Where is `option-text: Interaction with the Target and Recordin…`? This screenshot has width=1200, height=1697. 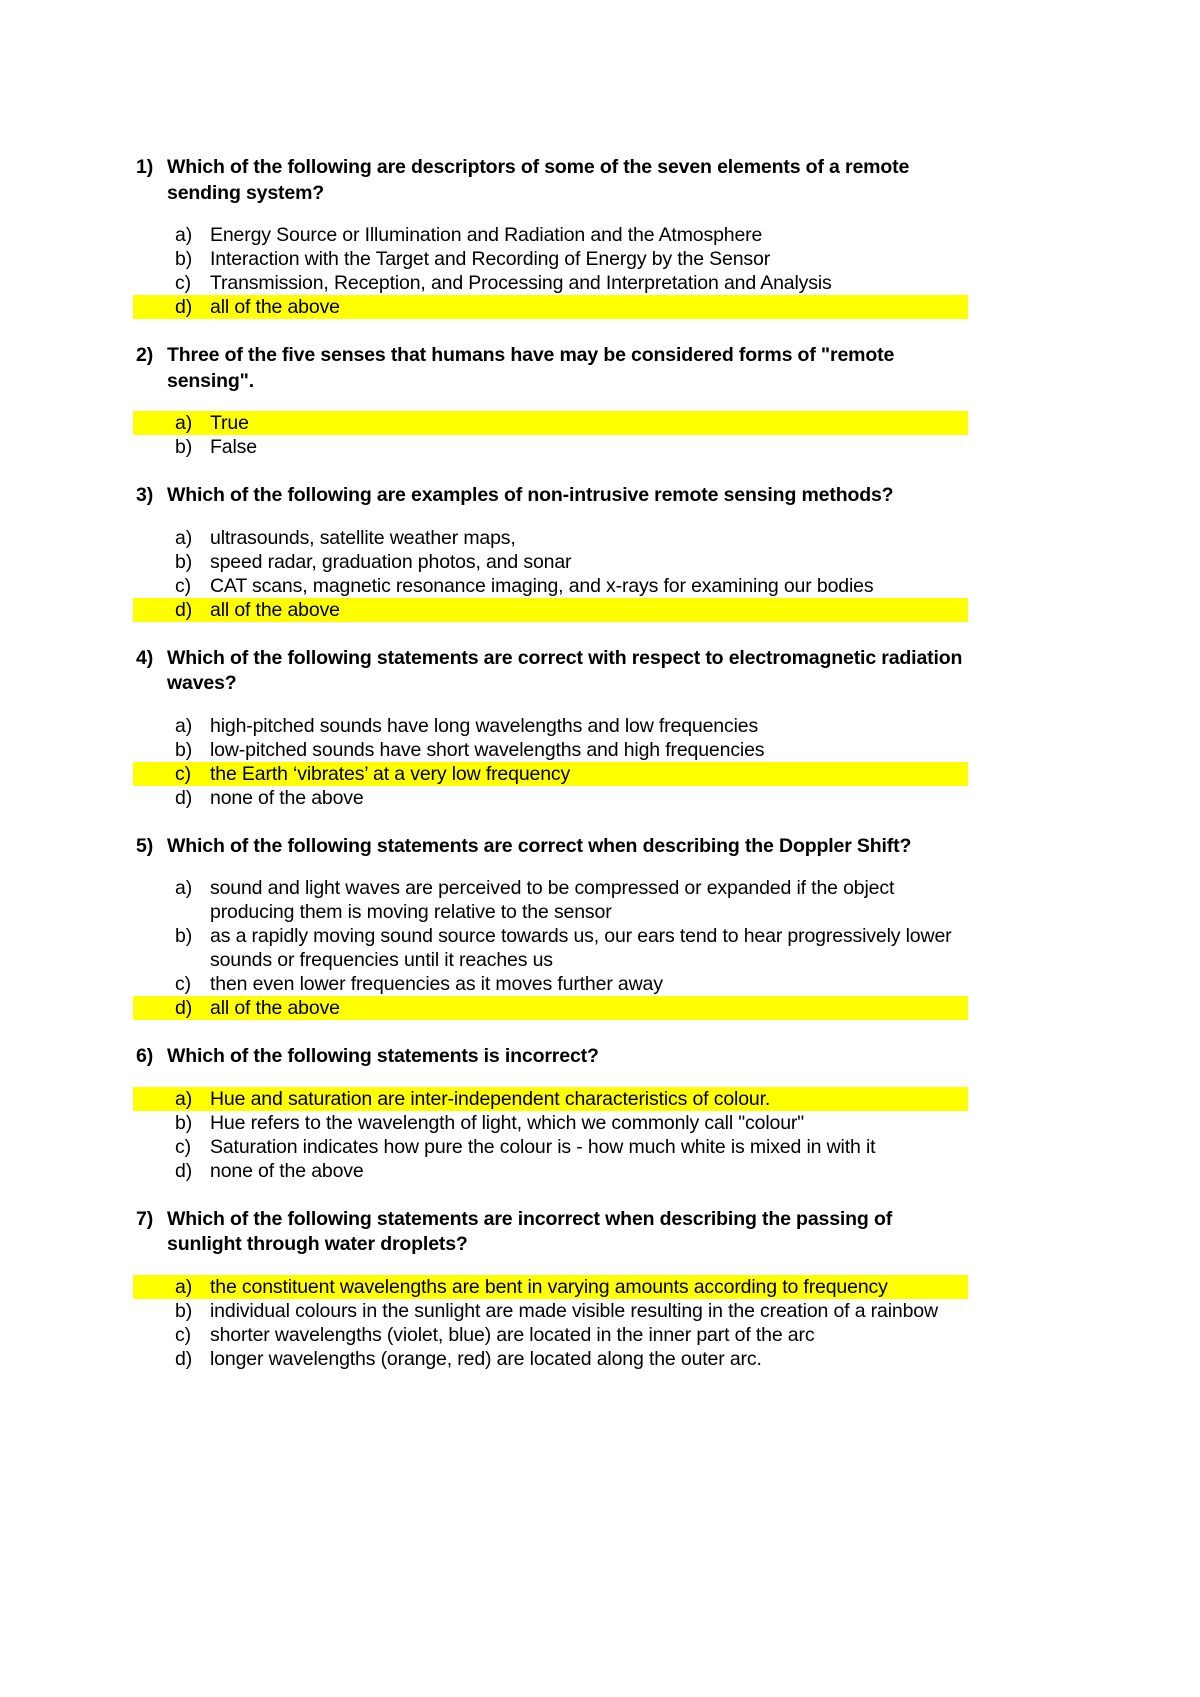
option-text: Interaction with the Target and Recordin… is located at coordinates (490, 259).